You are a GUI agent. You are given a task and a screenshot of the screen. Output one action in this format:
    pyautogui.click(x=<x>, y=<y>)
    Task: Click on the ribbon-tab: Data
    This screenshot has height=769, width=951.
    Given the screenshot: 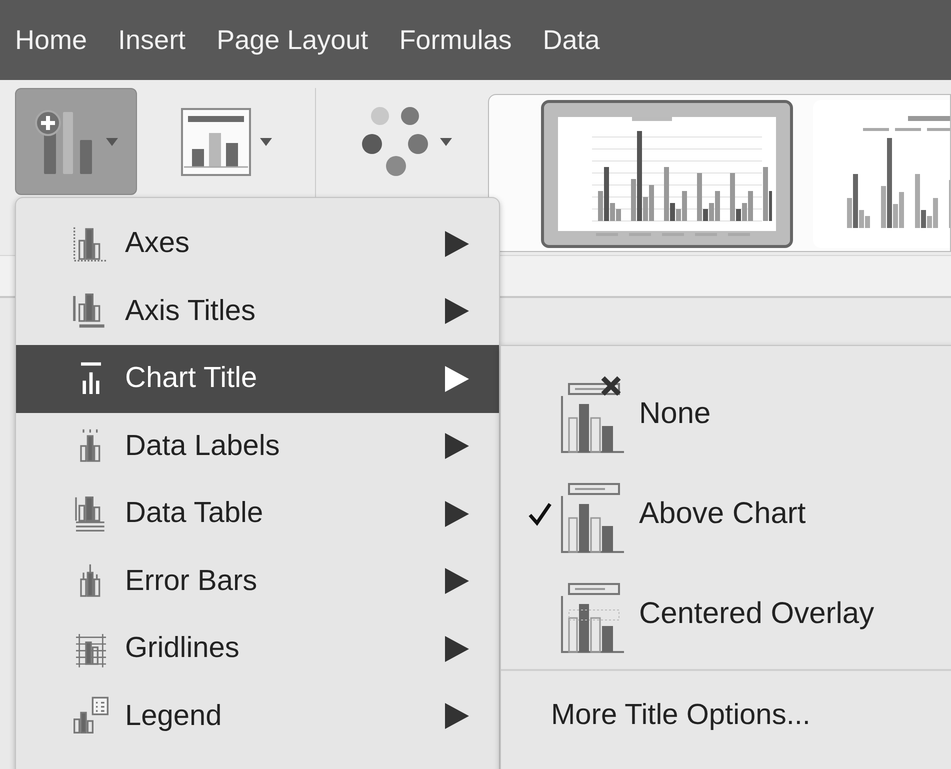 What is the action you would take?
    pyautogui.click(x=571, y=40)
    